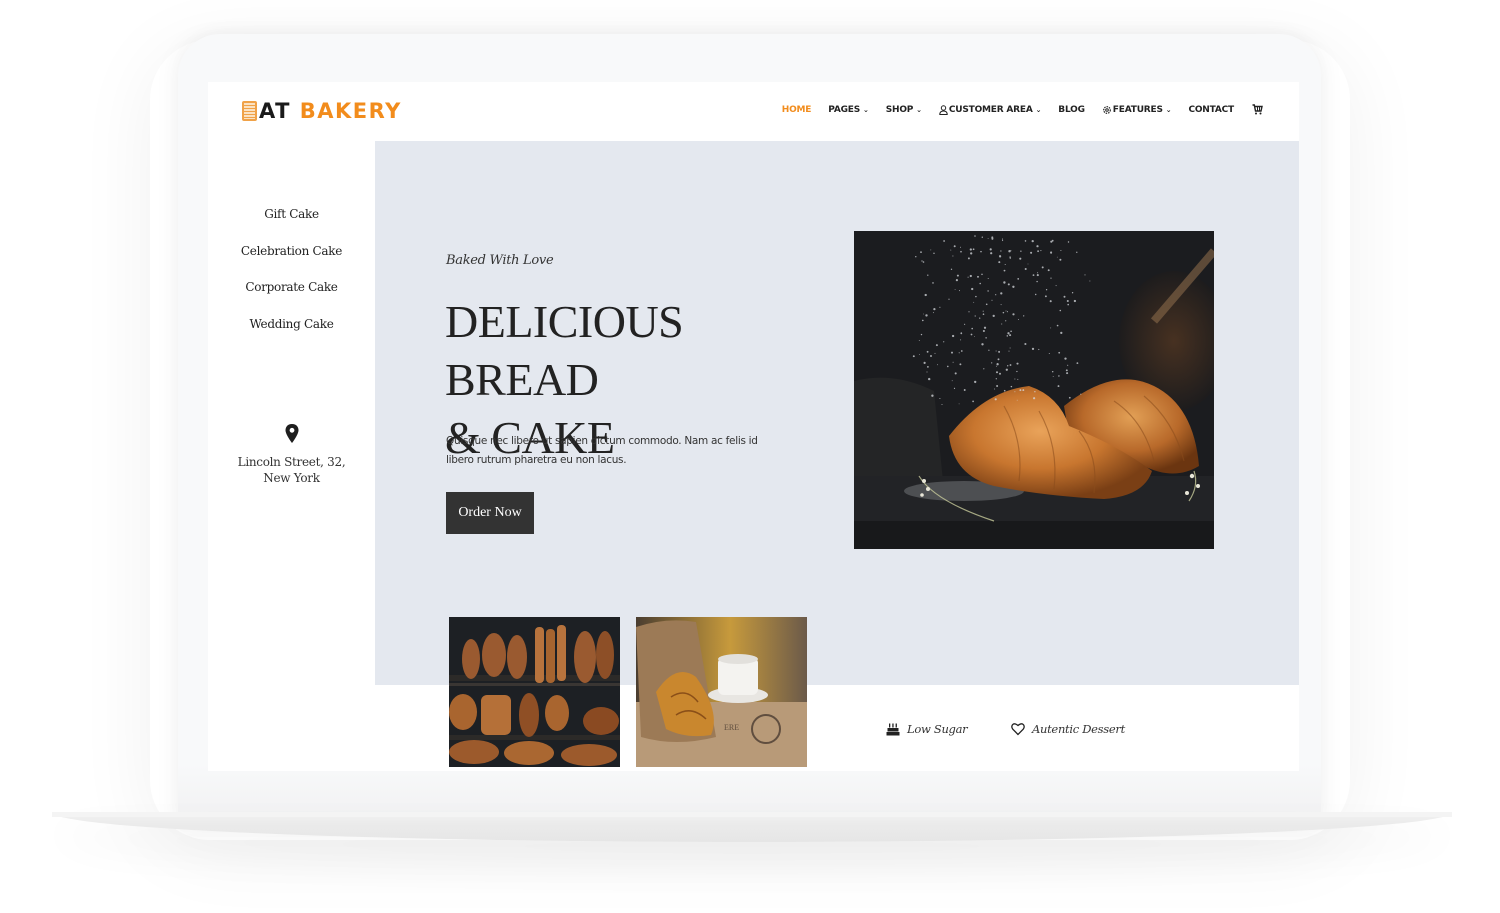 This screenshot has width=1500, height=913. Describe the element at coordinates (1018, 729) in the screenshot. I see `heart-icon` at that location.